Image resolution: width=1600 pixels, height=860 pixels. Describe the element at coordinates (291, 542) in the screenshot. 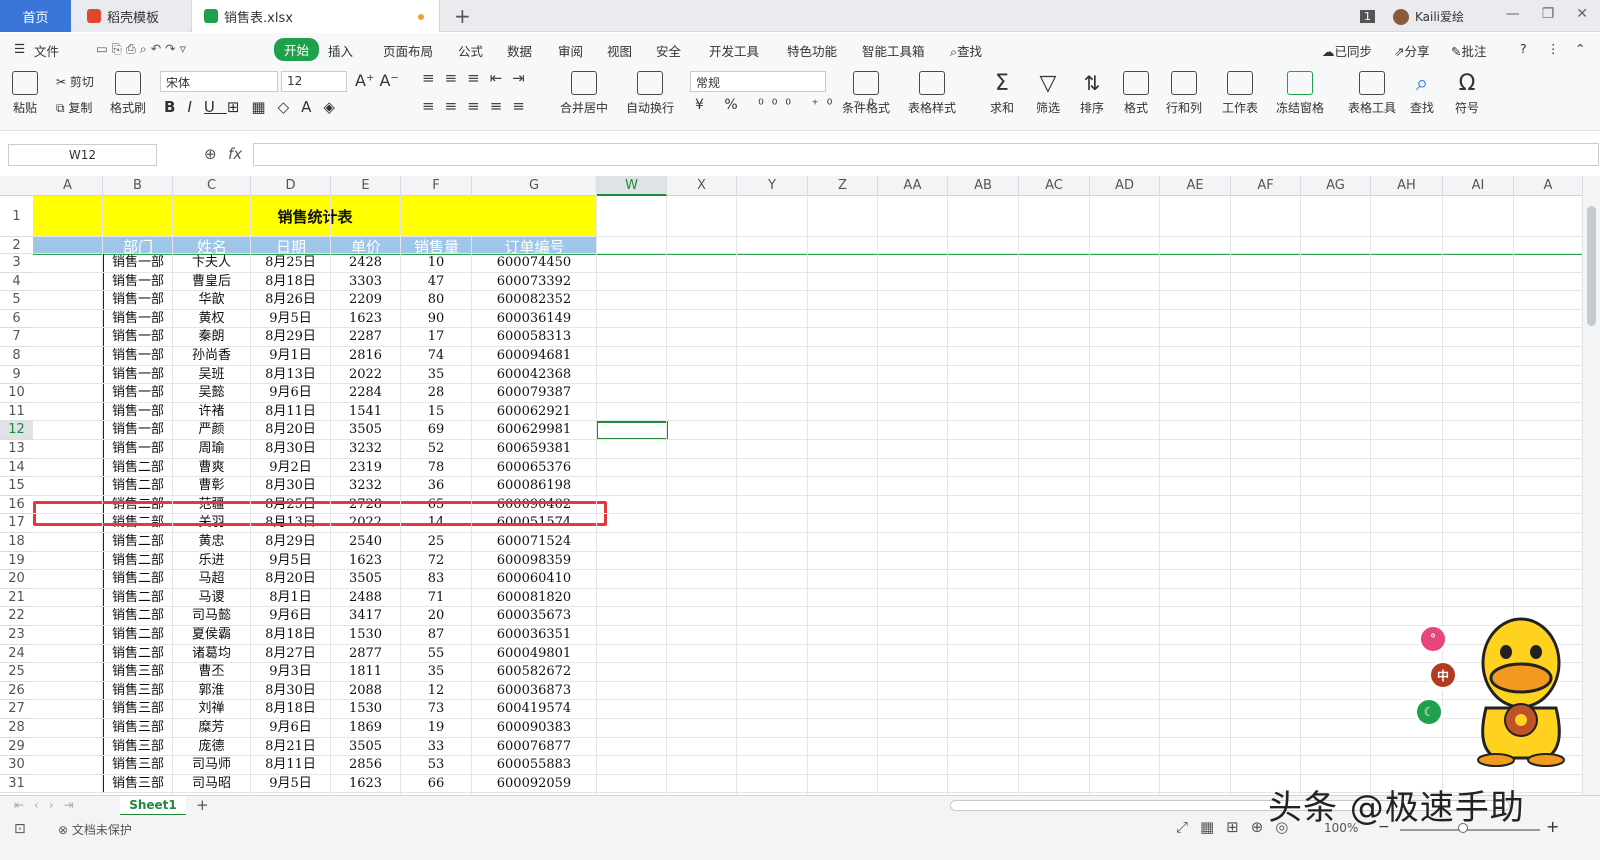

I see `table-cell: 8月29日` at that location.